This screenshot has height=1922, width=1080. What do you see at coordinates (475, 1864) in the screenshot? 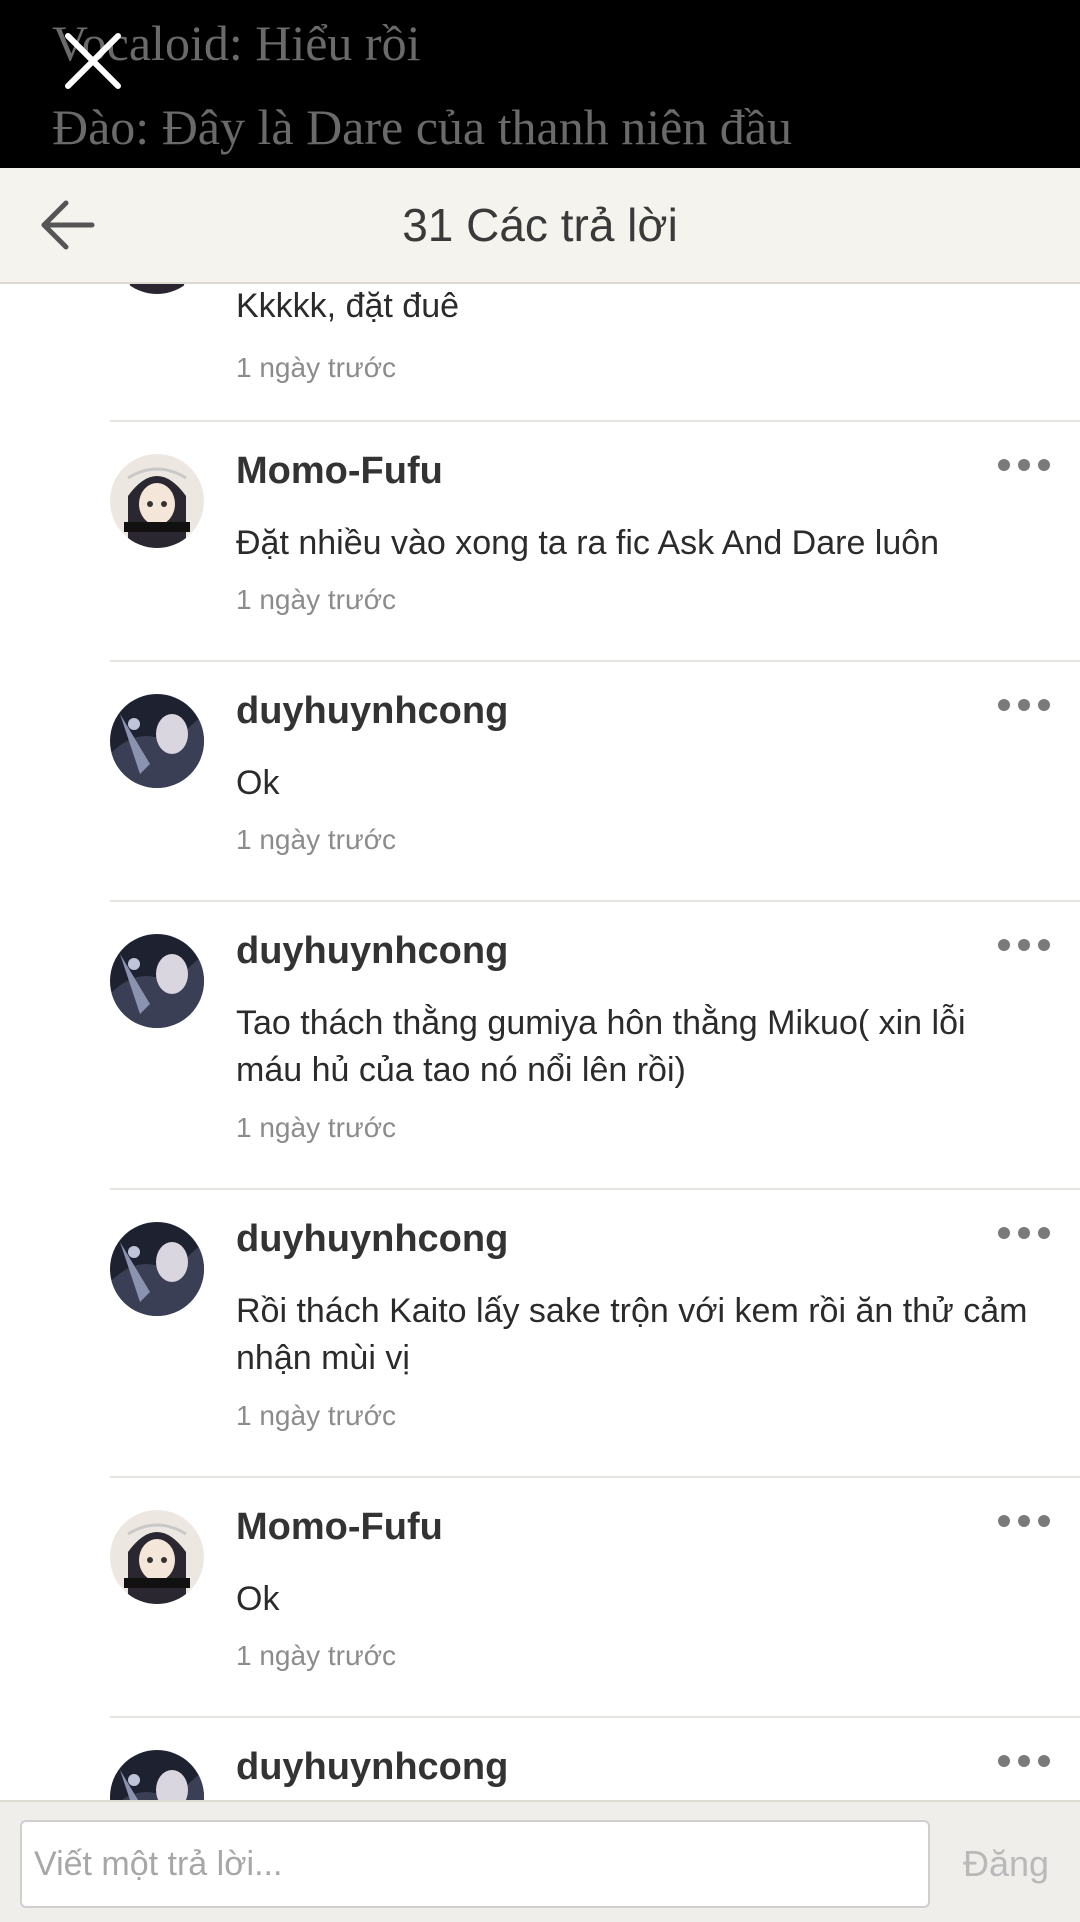
I see `reply-input` at bounding box center [475, 1864].